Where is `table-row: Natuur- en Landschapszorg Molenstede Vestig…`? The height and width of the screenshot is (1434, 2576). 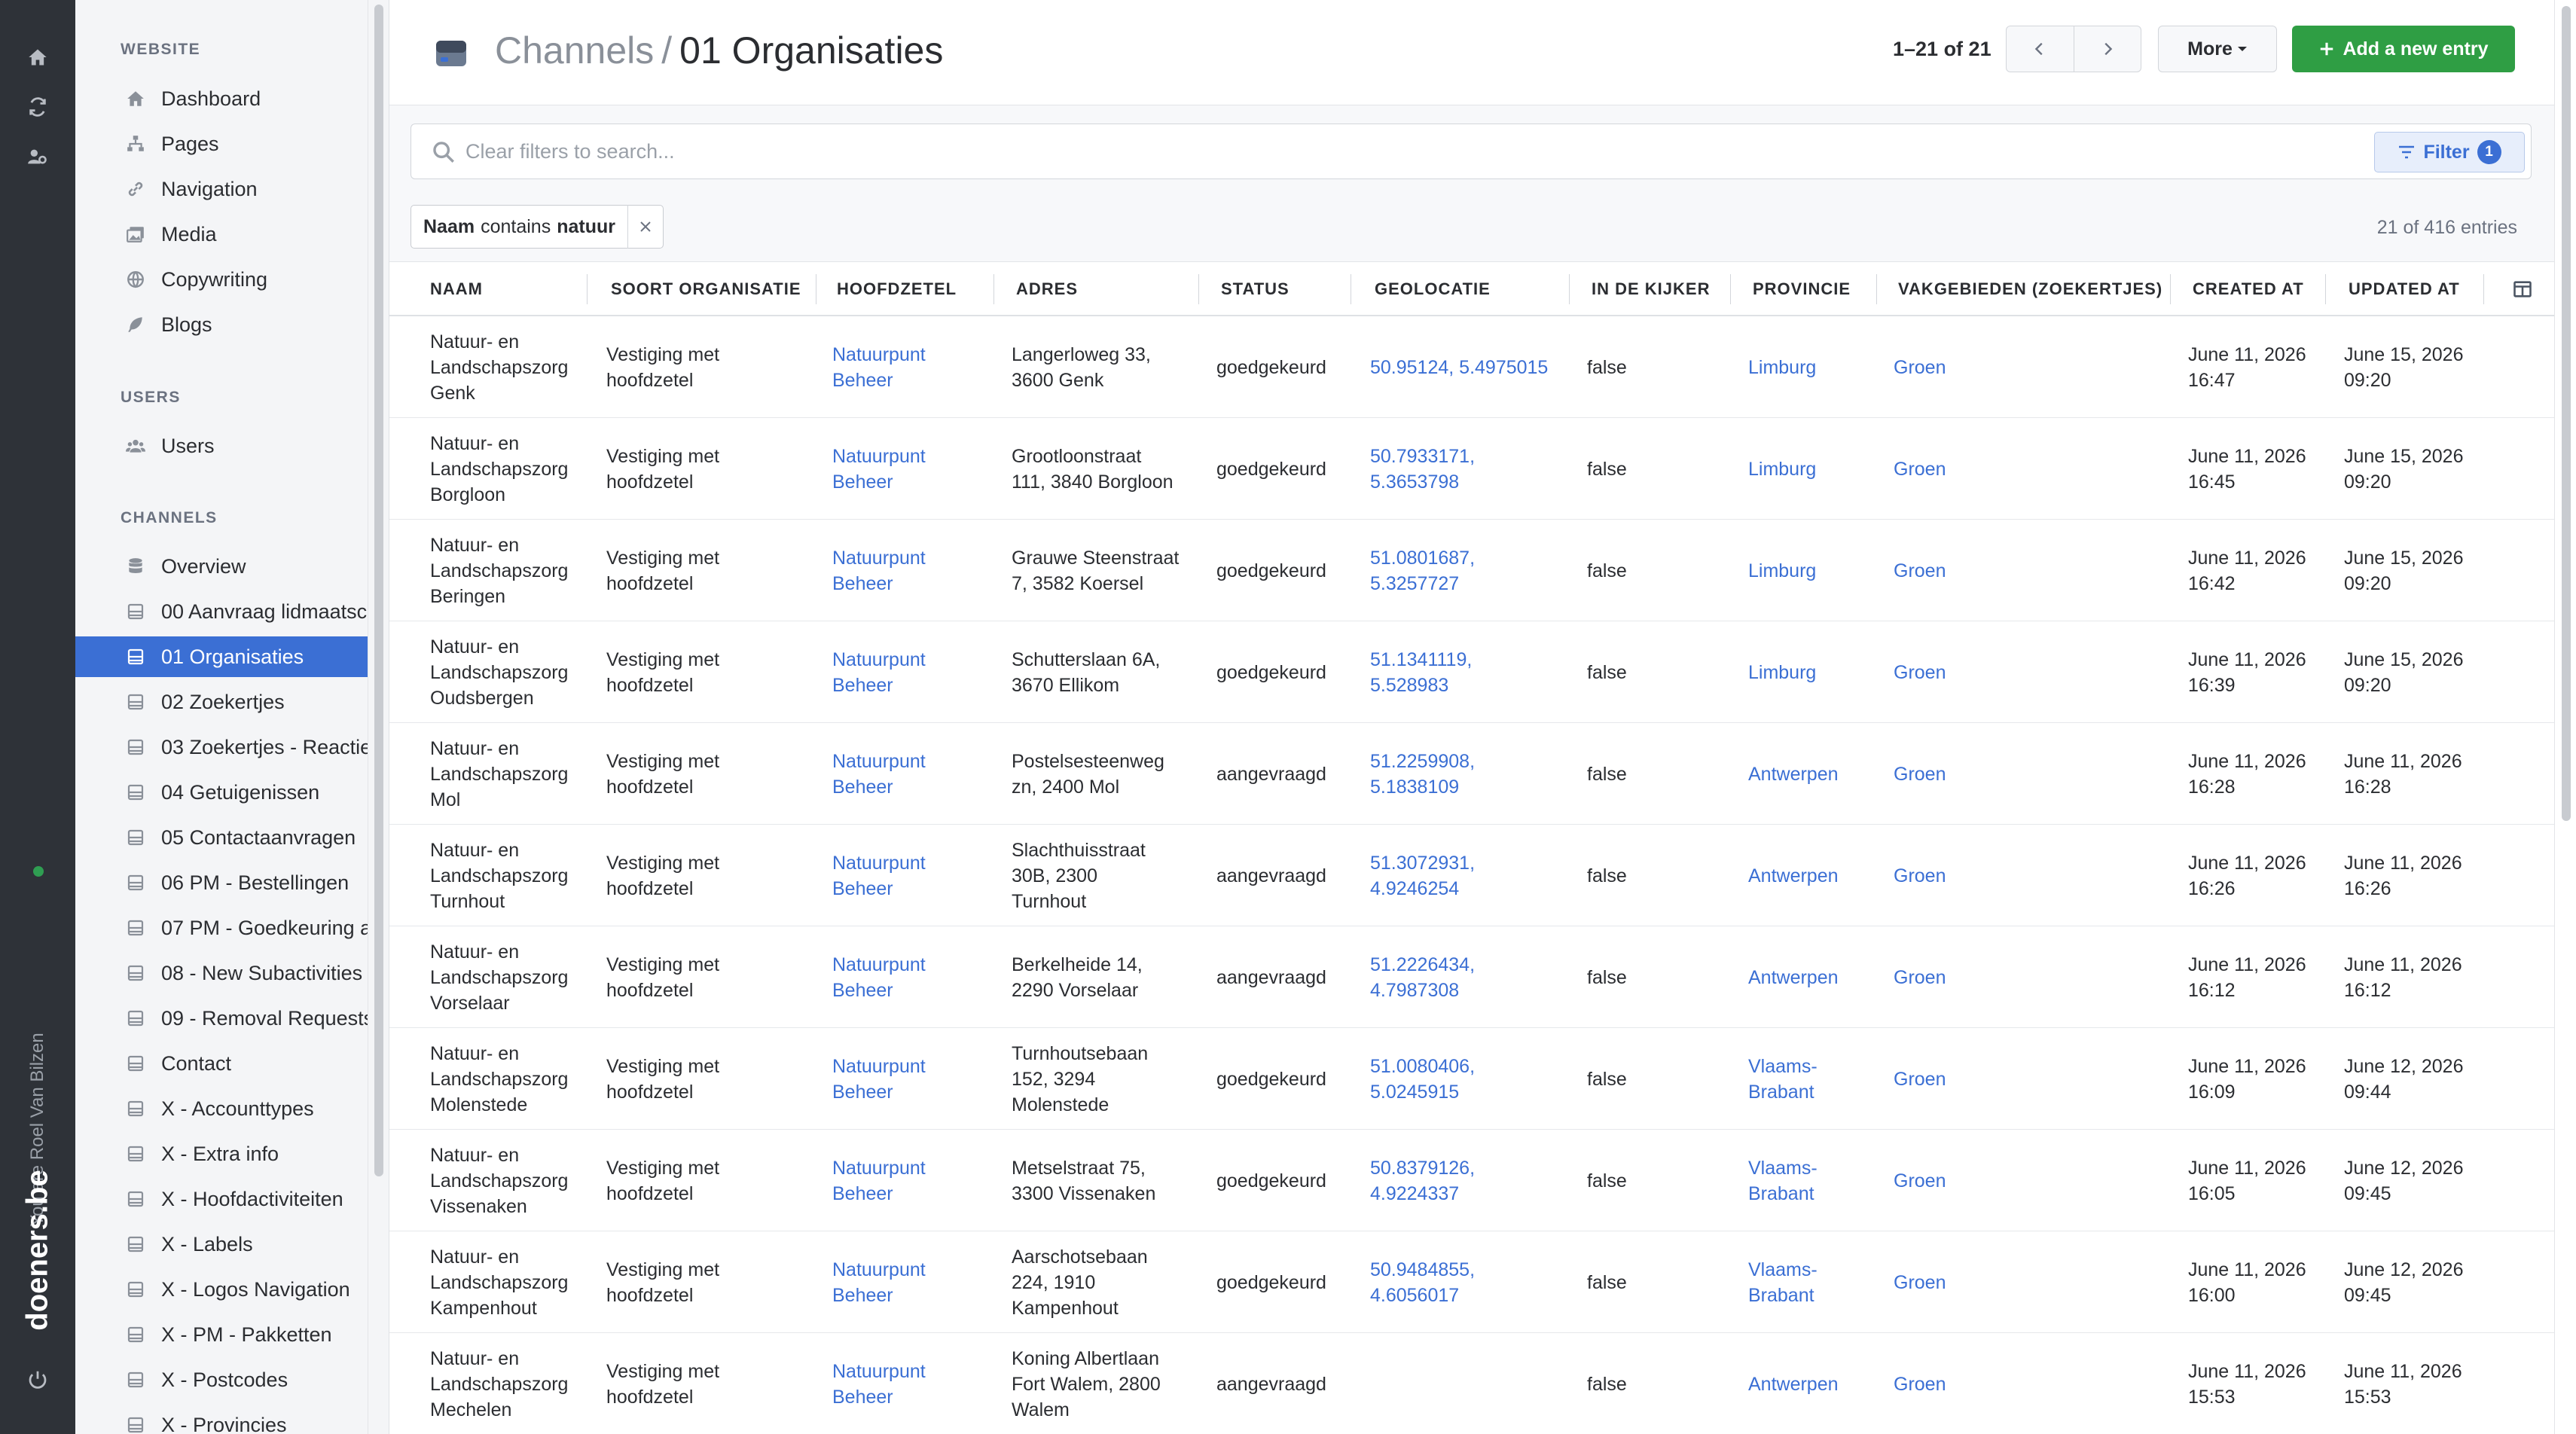
table-row: Natuur- en Landschapszorg Molenstede Vestig… is located at coordinates (1472, 1079).